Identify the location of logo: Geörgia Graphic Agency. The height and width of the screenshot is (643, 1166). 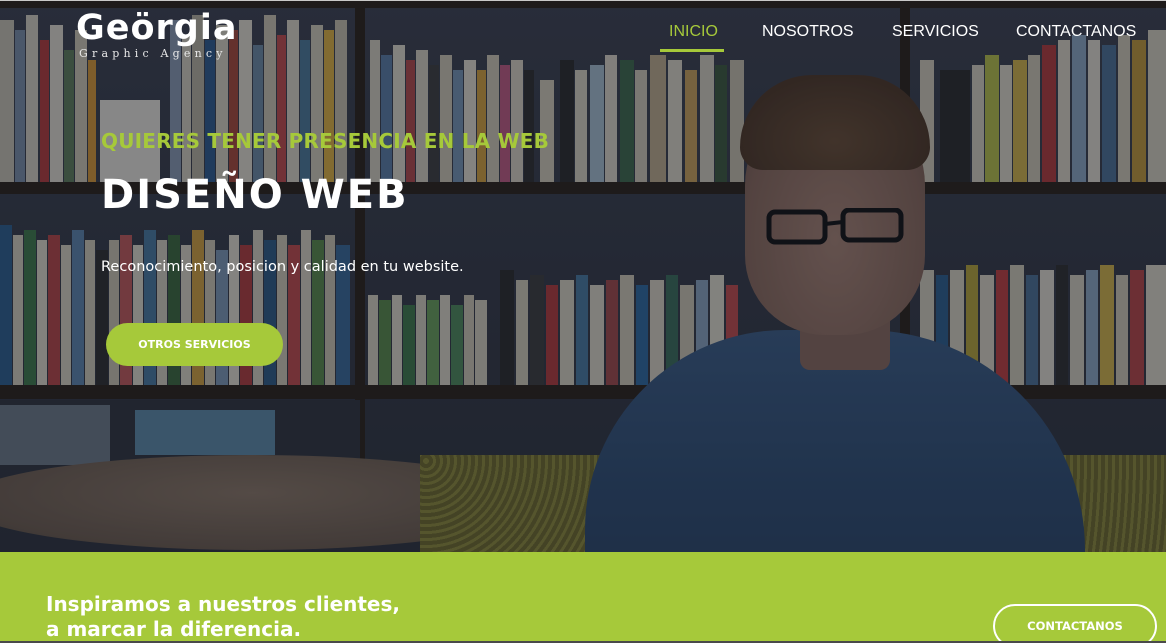
(156, 35).